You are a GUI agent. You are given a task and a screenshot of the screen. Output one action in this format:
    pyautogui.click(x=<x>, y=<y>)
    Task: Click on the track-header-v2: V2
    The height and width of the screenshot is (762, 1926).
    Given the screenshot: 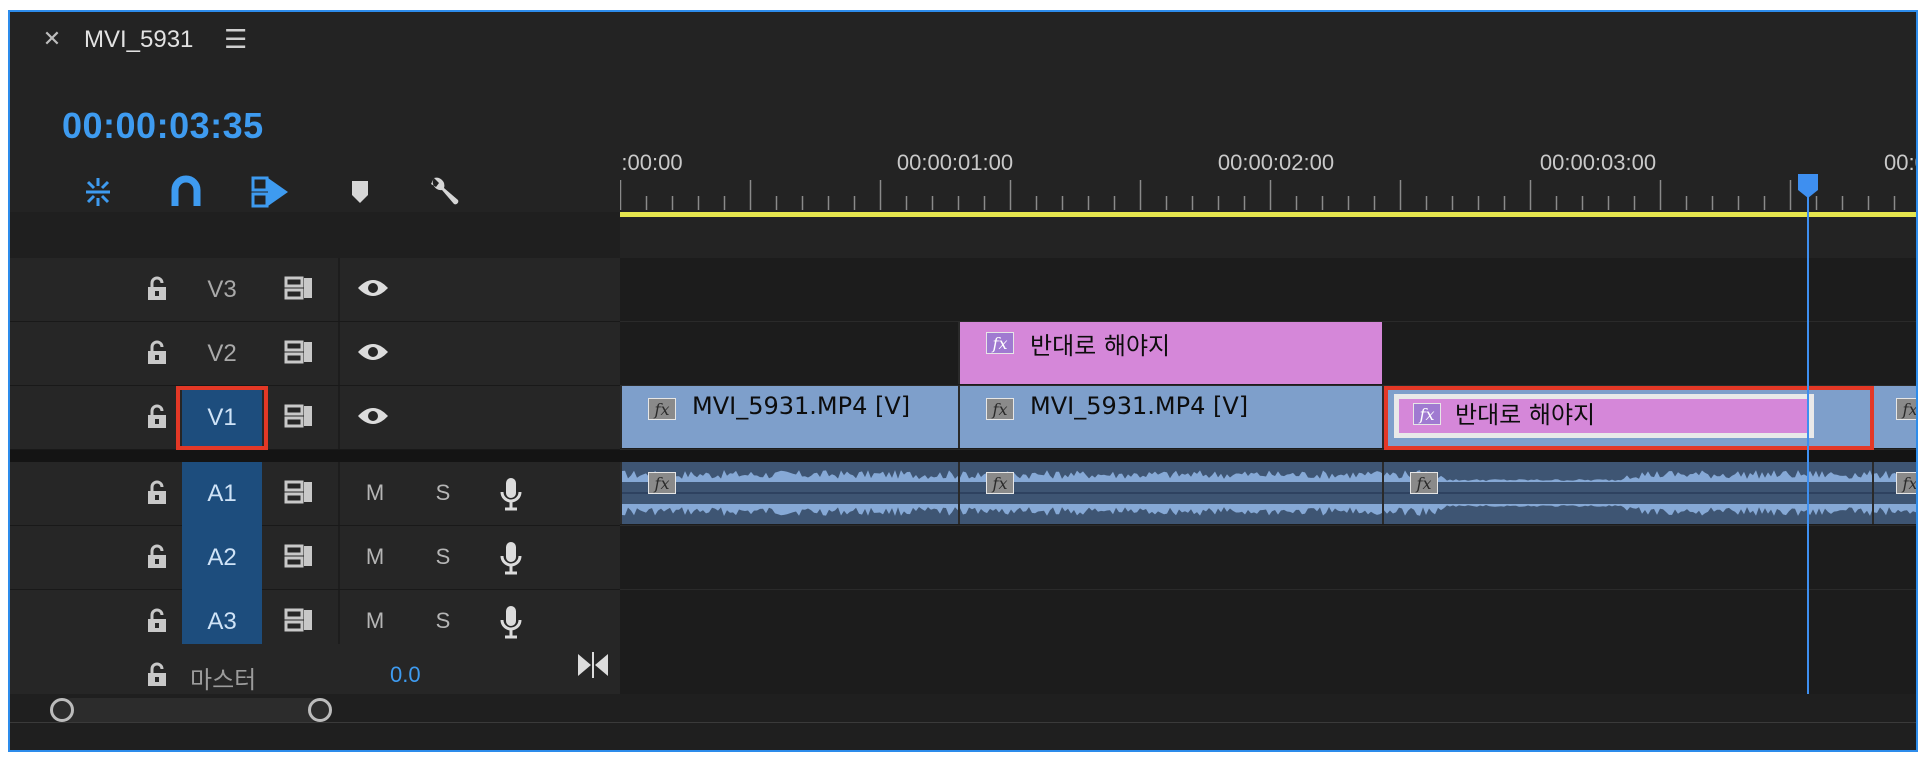 What is the action you would take?
    pyautogui.click(x=315, y=354)
    